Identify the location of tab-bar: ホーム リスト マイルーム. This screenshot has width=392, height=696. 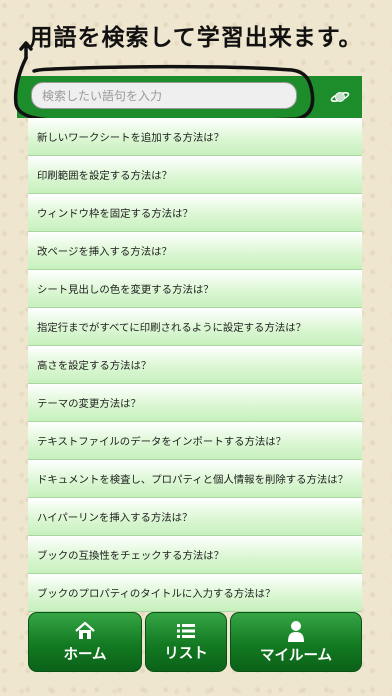
(195, 642).